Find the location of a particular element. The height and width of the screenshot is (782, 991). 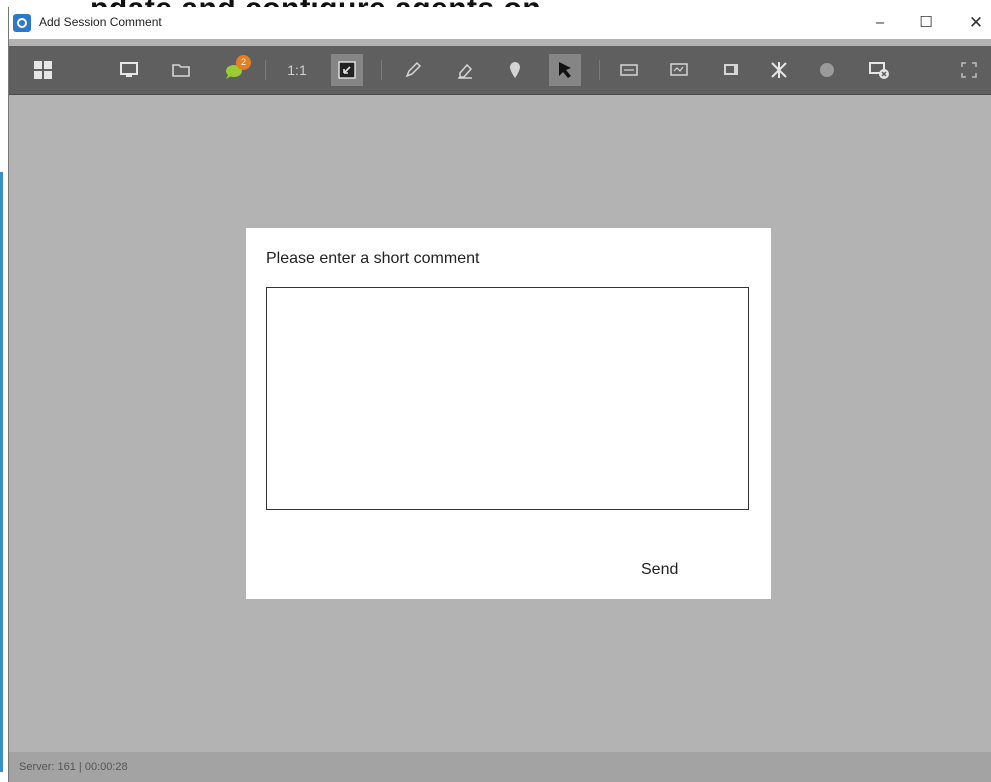

eraser-icon is located at coordinates (465, 70).